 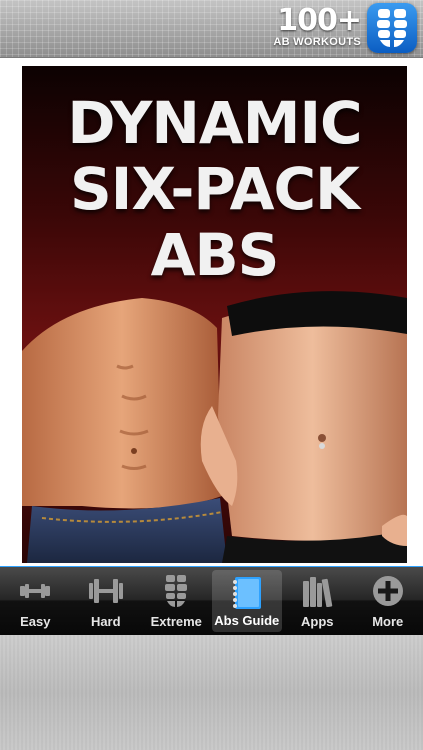 I want to click on notebook-icon, so click(x=246, y=593).